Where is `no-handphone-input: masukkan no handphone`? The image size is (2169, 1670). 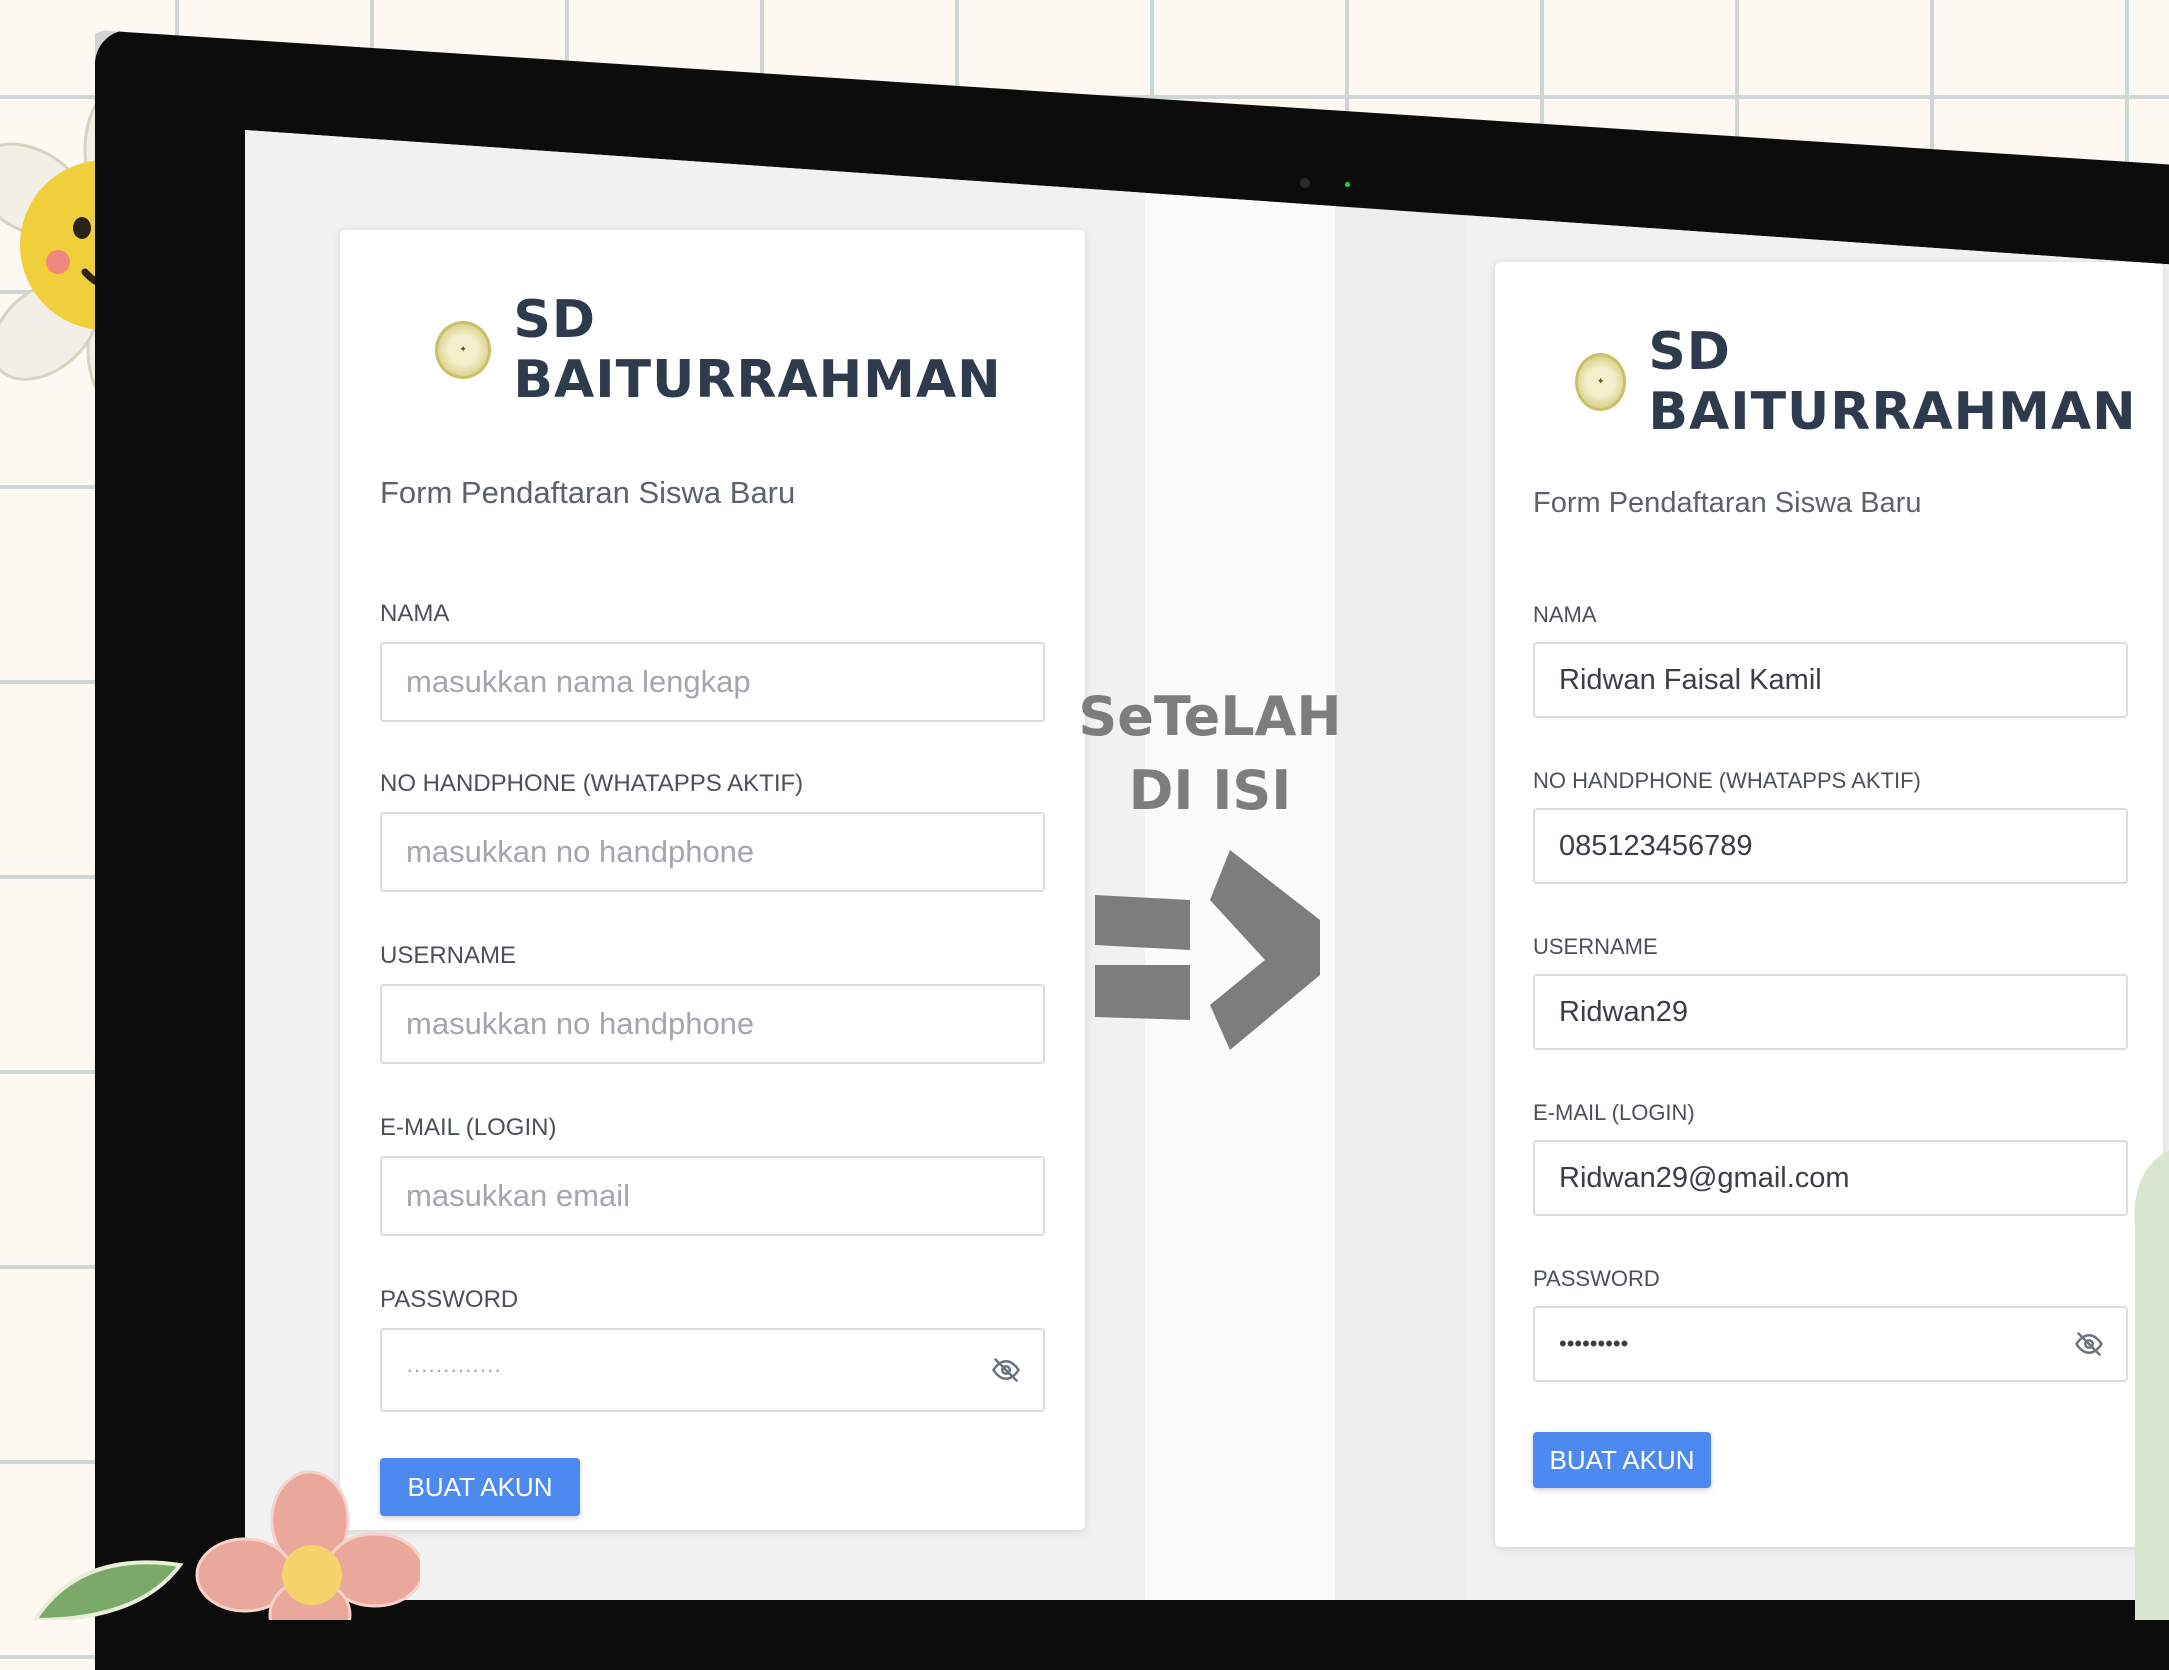
no-handphone-input: masukkan no handphone is located at coordinates (712, 852).